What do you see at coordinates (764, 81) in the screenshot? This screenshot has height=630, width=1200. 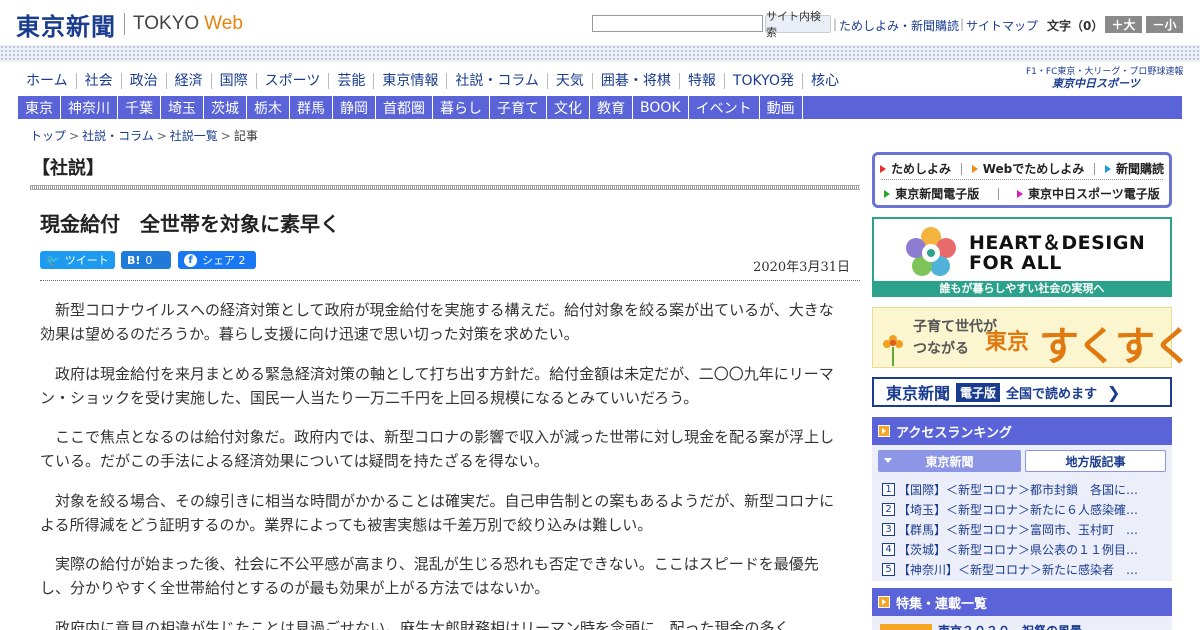 I see `nav-item-tokyo-hatsu: TOKYO発` at bounding box center [764, 81].